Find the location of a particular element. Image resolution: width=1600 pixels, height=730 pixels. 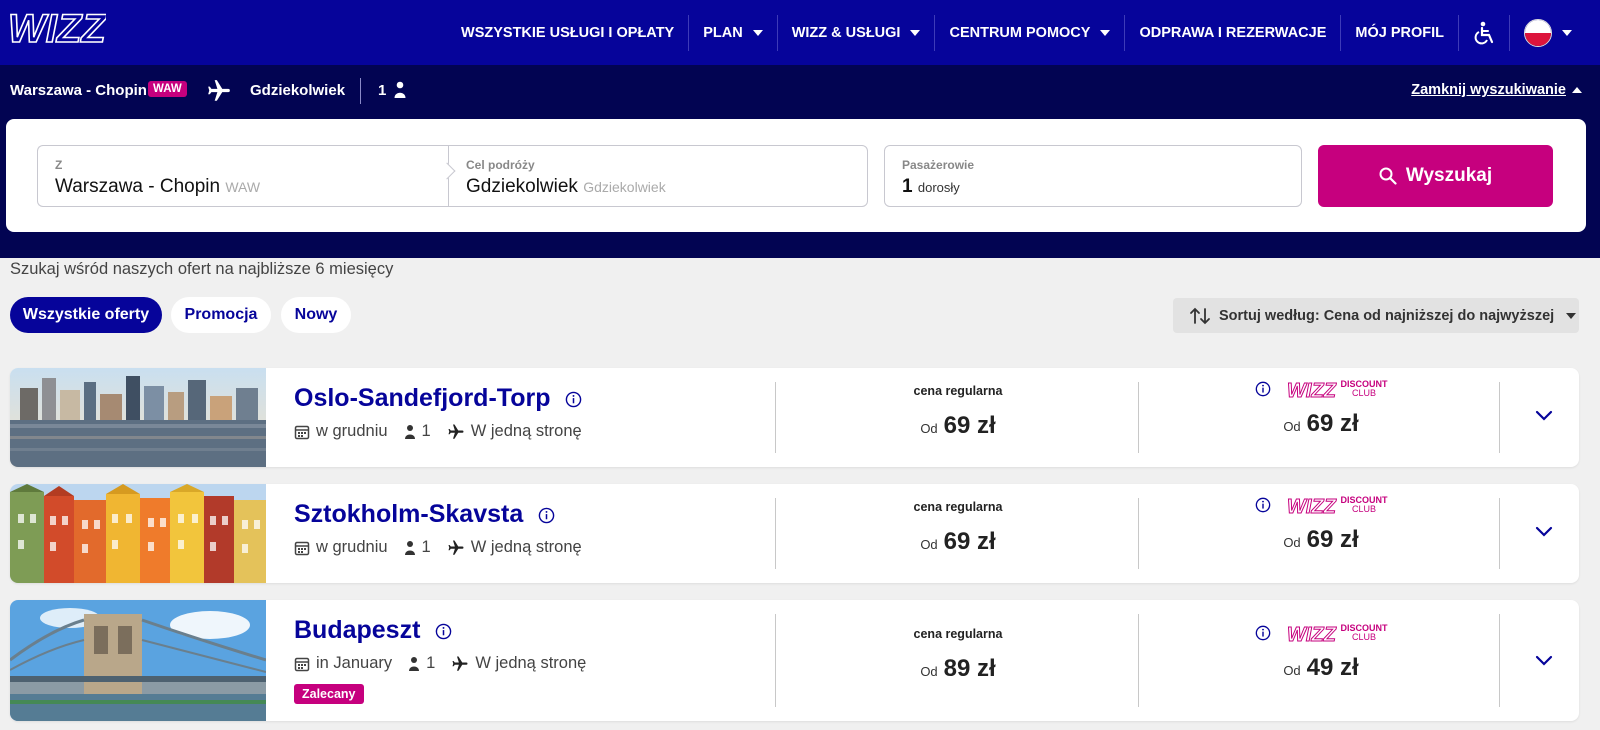

summary-from: Warszawa - Chopin is located at coordinates (78, 90).